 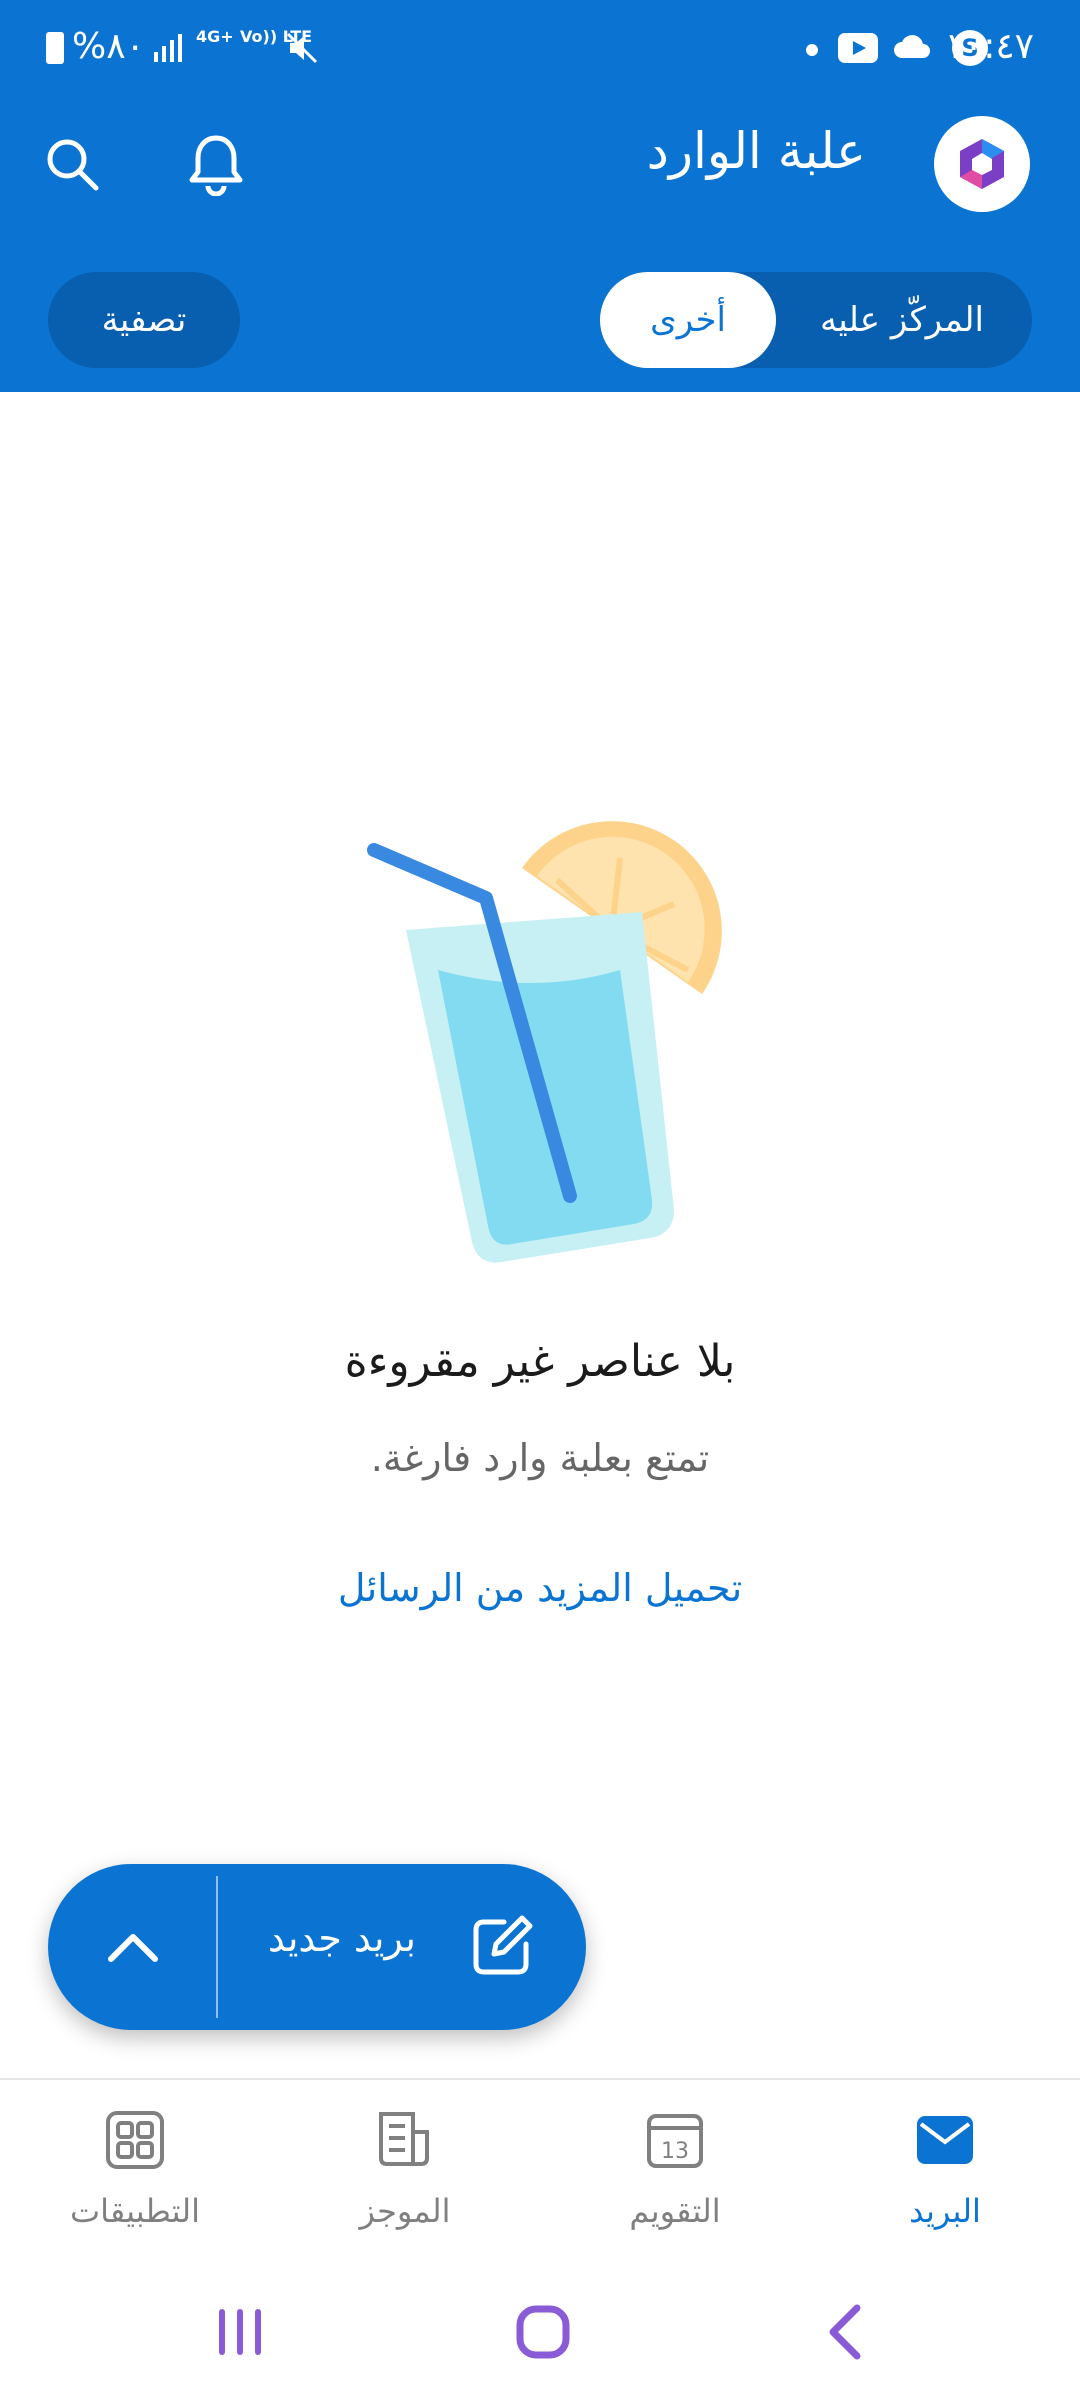 I want to click on nav-mail: البريد, so click(x=945, y=2171).